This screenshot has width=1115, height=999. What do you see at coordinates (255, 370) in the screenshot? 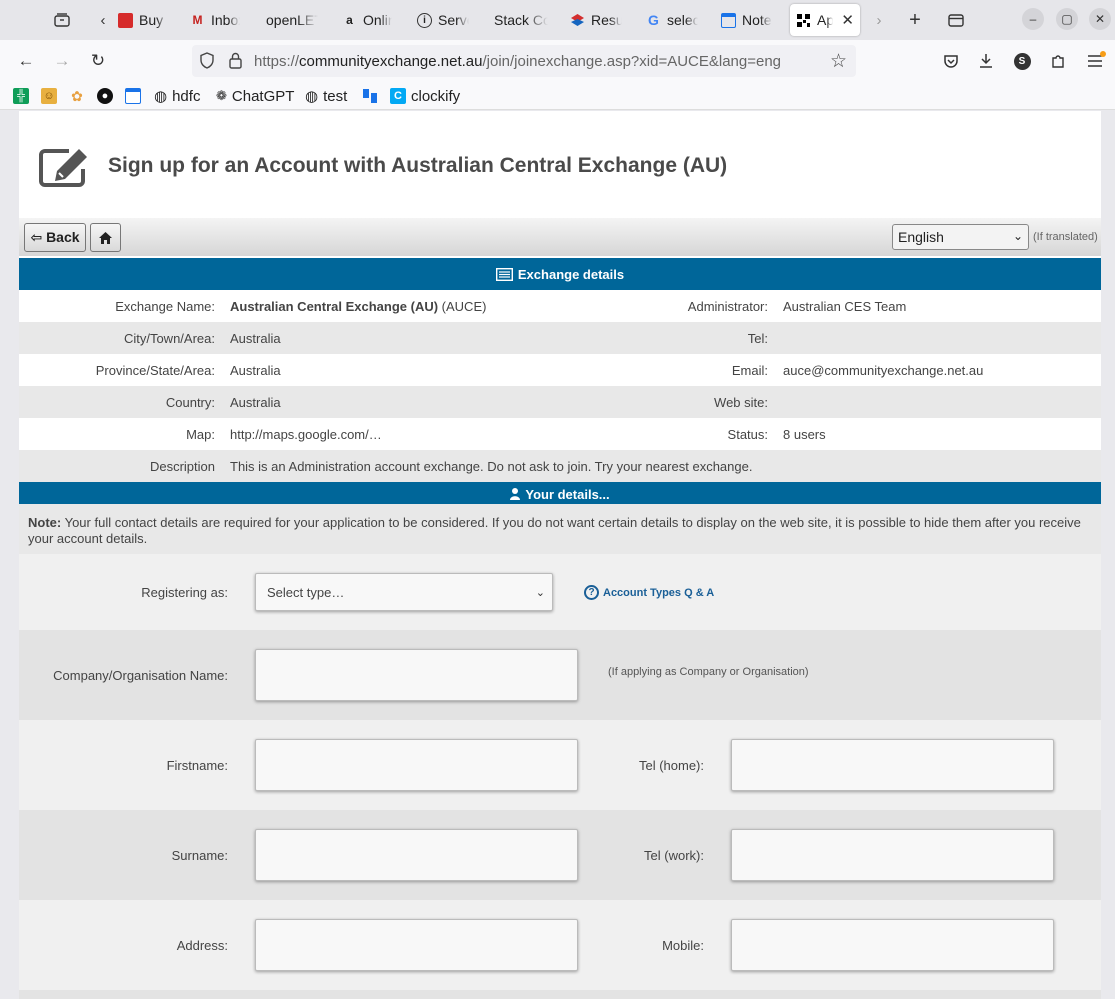
I see `province-value: Australia` at bounding box center [255, 370].